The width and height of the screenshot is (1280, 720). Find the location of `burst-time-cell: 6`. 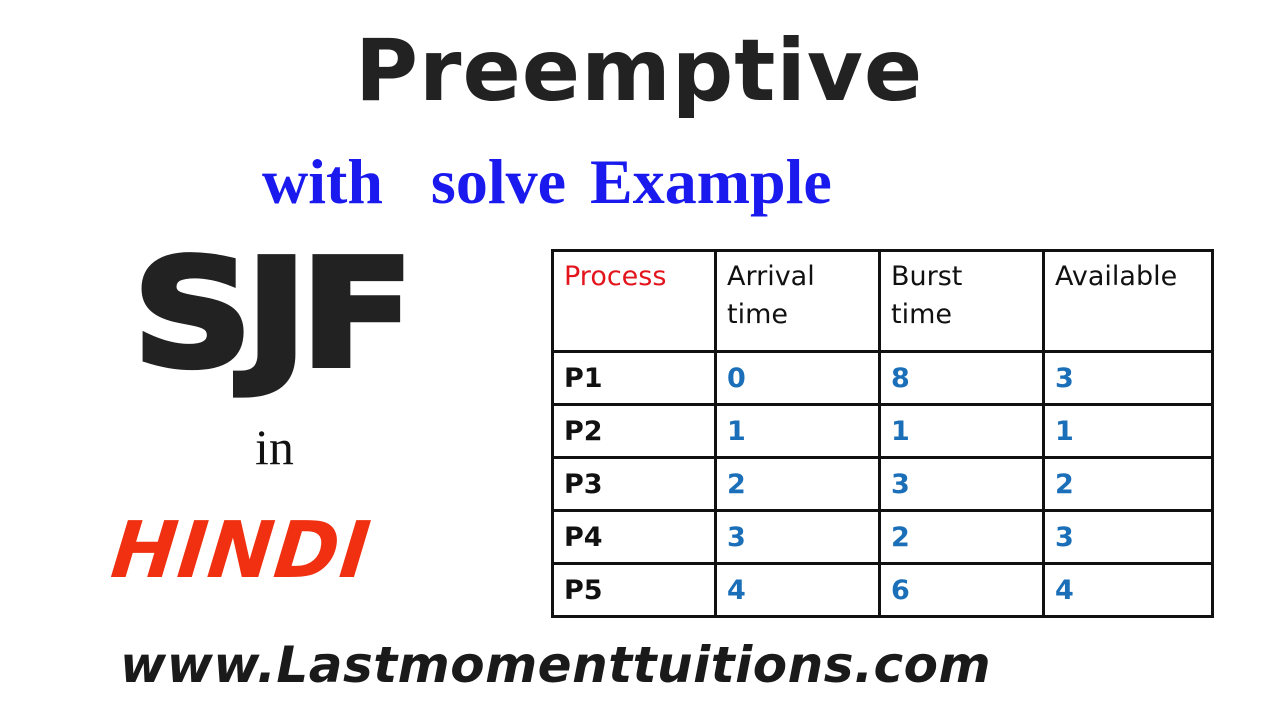

burst-time-cell: 6 is located at coordinates (961, 590).